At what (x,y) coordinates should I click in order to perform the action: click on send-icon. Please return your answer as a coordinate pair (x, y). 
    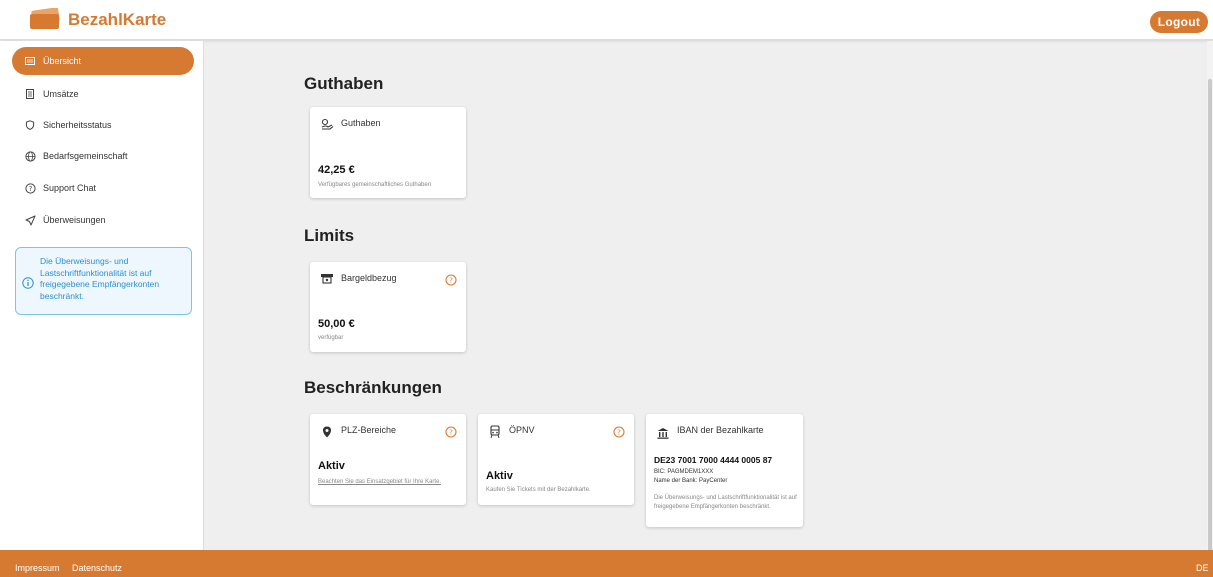
    Looking at the image, I should click on (30, 220).